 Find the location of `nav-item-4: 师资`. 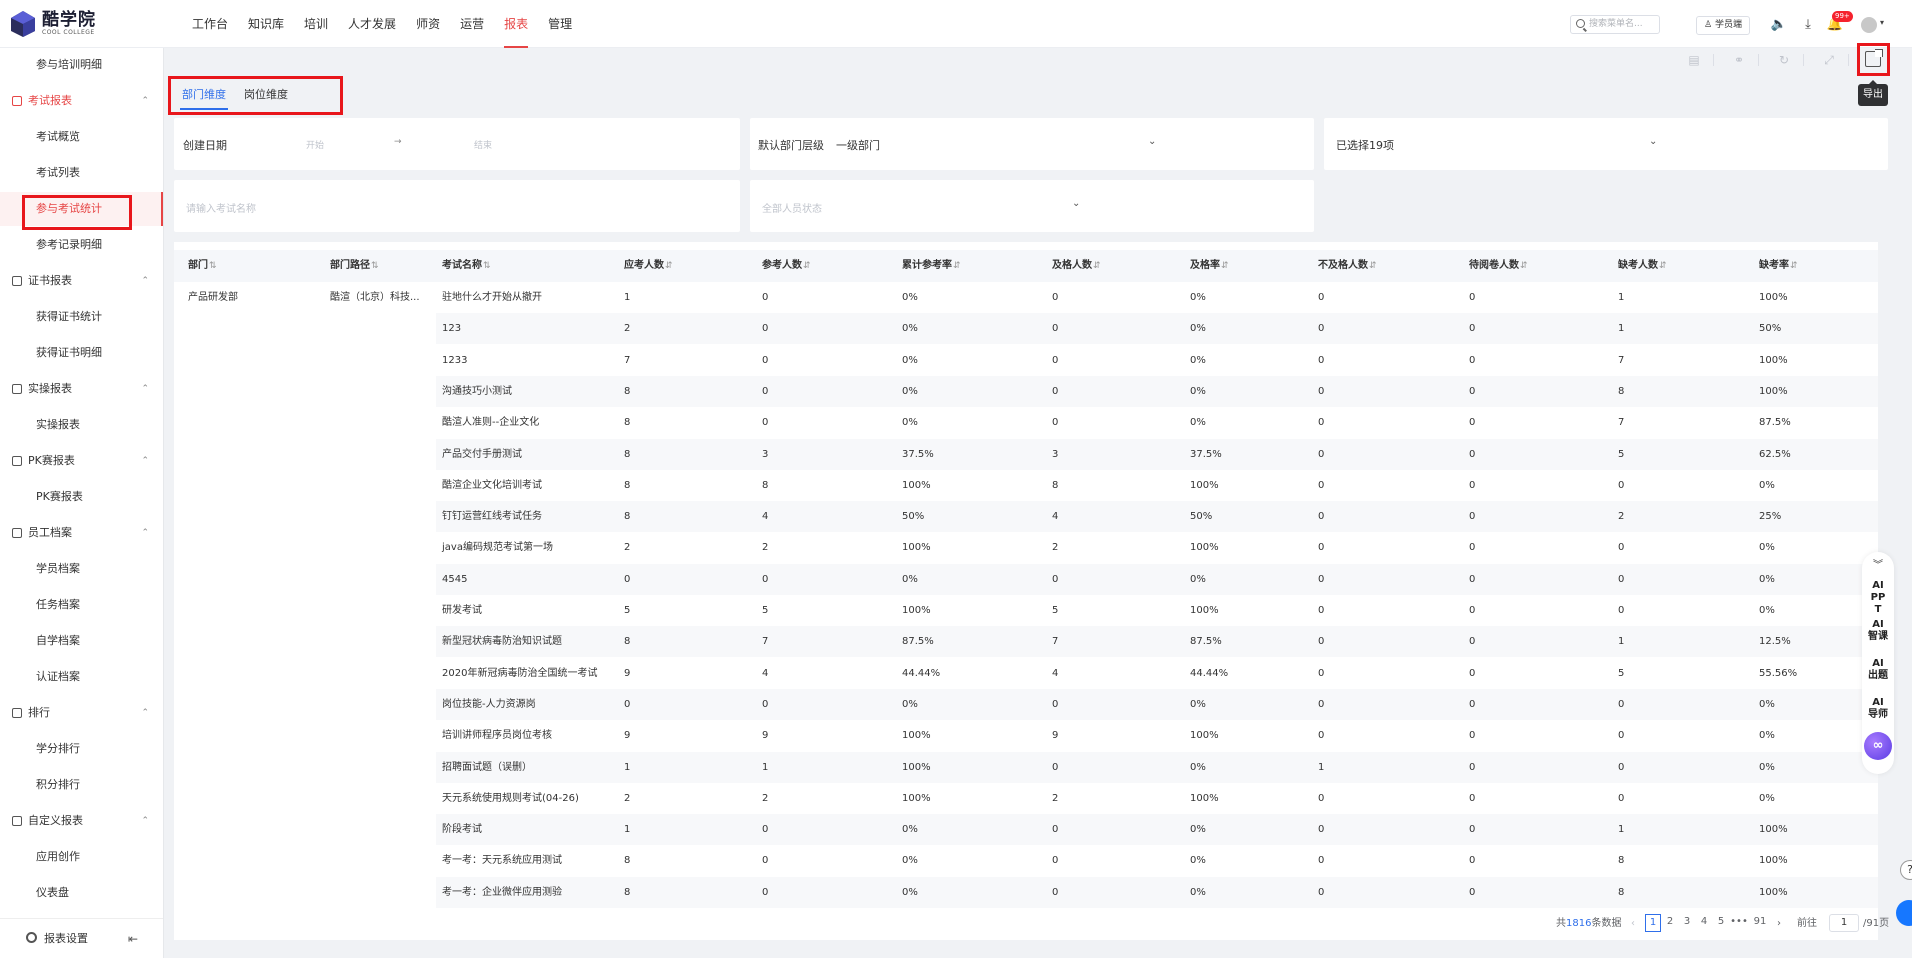

nav-item-4: 师资 is located at coordinates (428, 24).